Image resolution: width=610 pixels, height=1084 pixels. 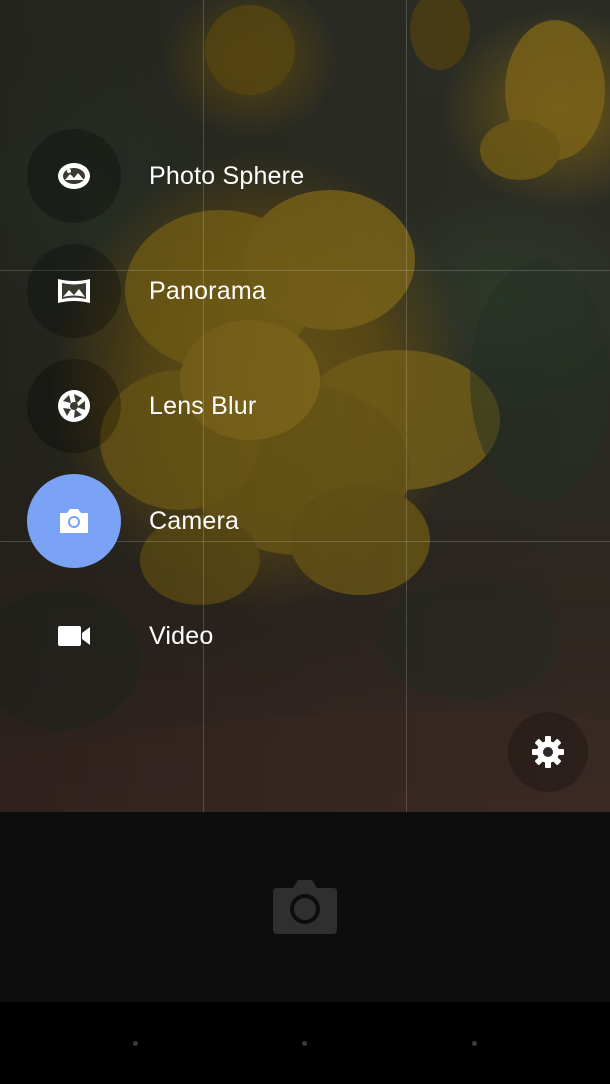 I want to click on photo-sphere-icon, so click(x=74, y=176).